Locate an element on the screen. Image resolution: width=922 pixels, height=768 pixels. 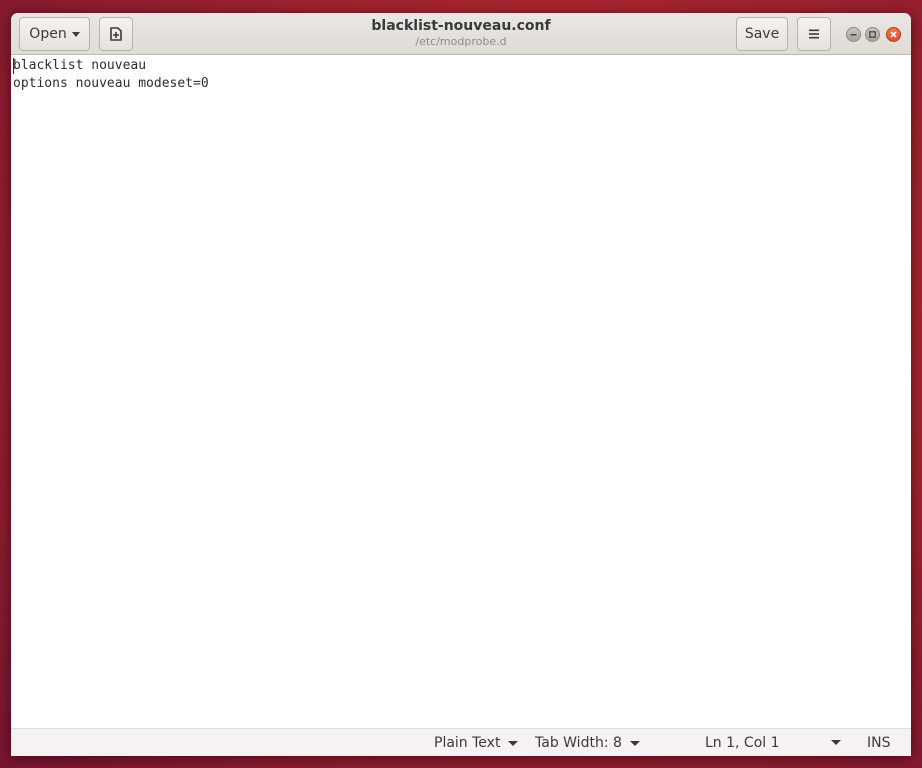
editor-line-1: blacklist nouveau is located at coordinates (462, 66).